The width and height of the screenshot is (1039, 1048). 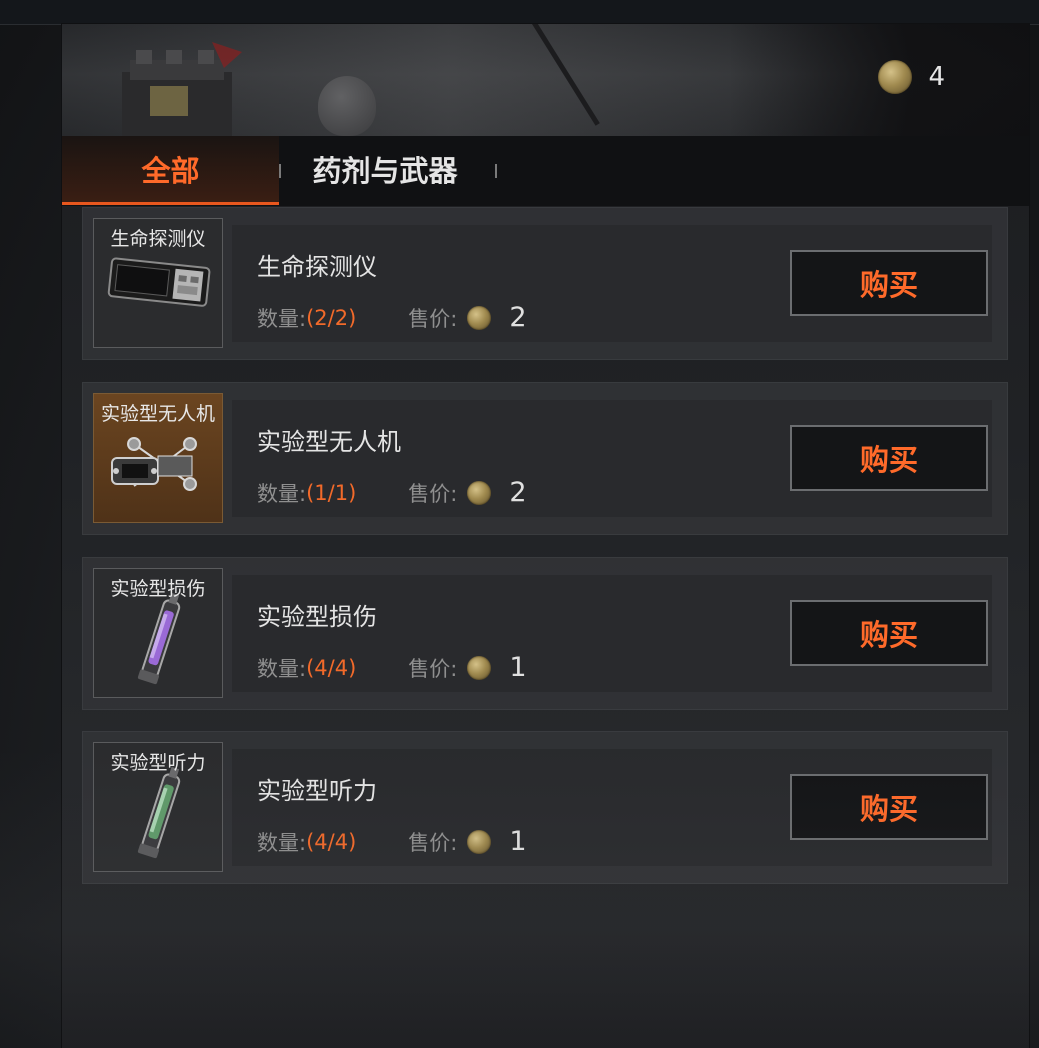 What do you see at coordinates (170, 170) in the screenshot?
I see `tab-all: 全部` at bounding box center [170, 170].